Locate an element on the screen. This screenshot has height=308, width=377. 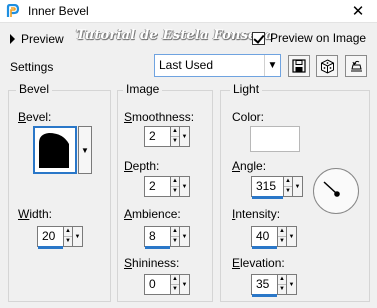
preview-label: Preview is located at coordinates (42, 39).